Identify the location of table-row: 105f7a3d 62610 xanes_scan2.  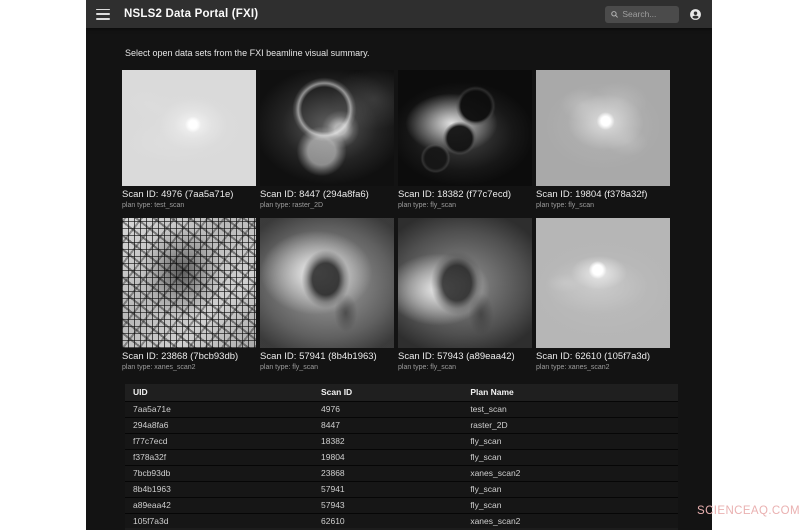
(401, 521).